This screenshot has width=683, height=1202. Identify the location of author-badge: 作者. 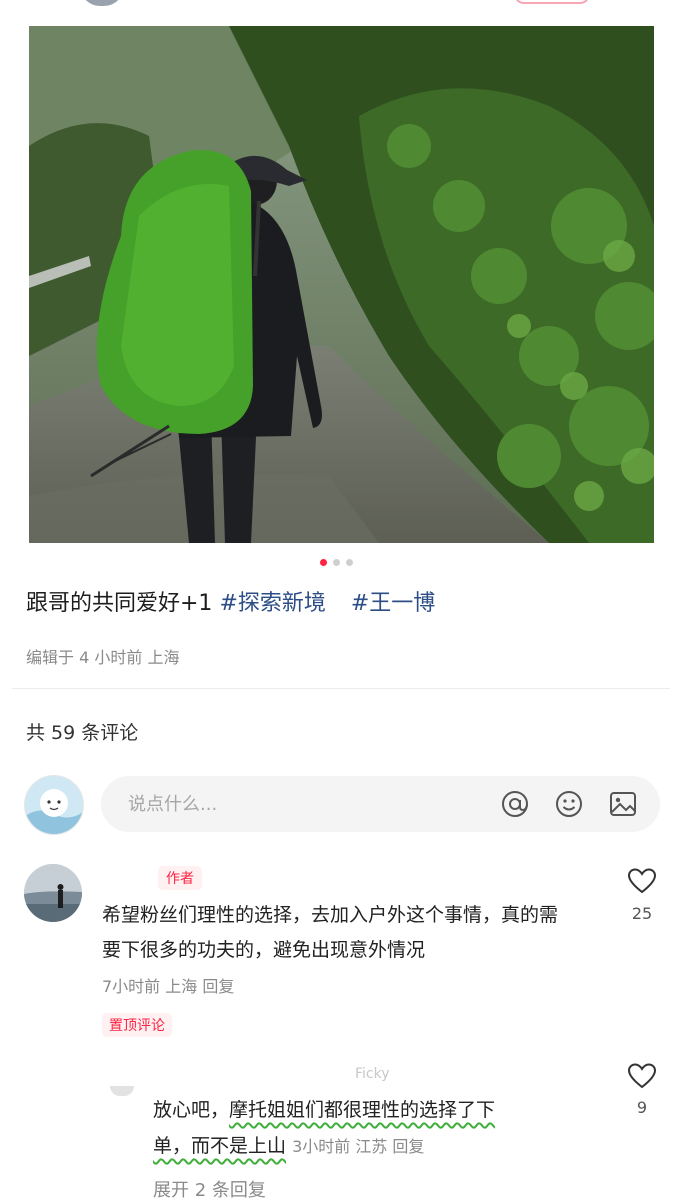
(180, 878).